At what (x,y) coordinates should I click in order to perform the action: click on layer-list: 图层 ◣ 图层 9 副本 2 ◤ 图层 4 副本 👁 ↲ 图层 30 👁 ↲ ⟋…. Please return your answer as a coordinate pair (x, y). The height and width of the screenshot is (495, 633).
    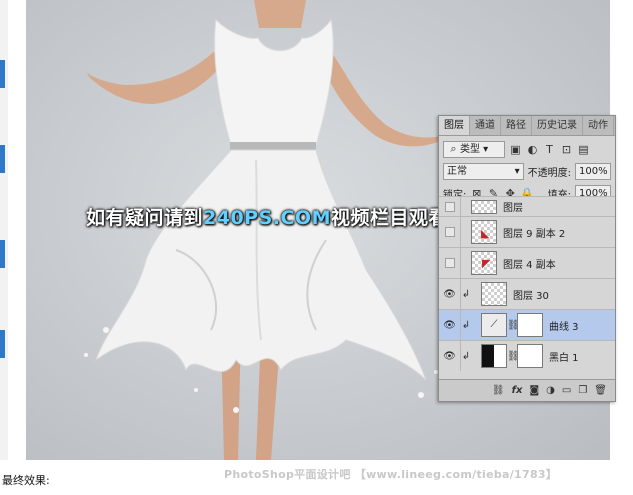
    Looking at the image, I should click on (527, 283).